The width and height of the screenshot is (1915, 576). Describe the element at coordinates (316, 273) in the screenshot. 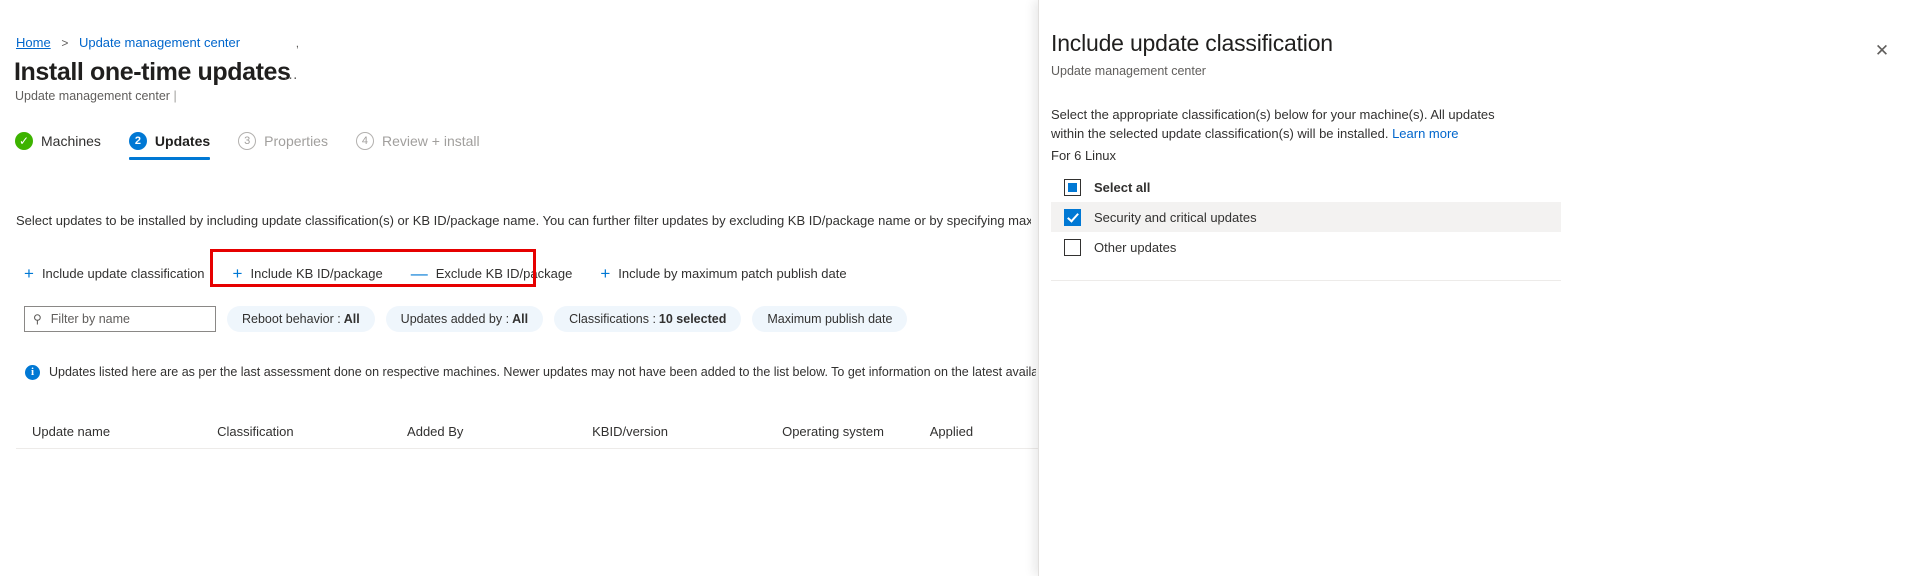

I see `include-kb-id-package-label: Include KB ID/package` at that location.